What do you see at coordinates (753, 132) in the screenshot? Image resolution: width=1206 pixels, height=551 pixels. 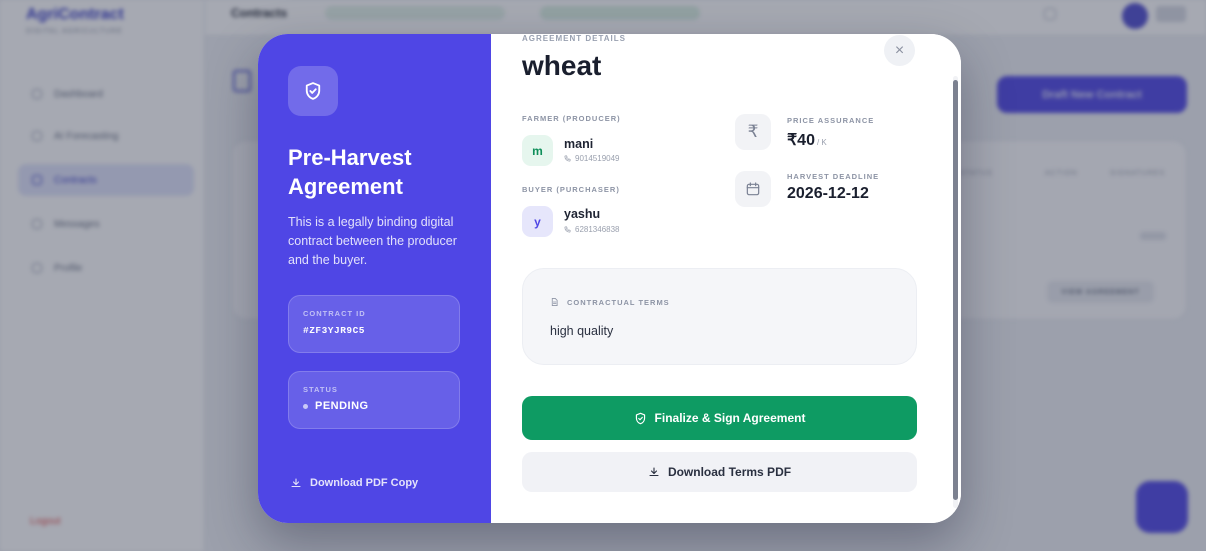 I see `rupee-icon: ₹` at bounding box center [753, 132].